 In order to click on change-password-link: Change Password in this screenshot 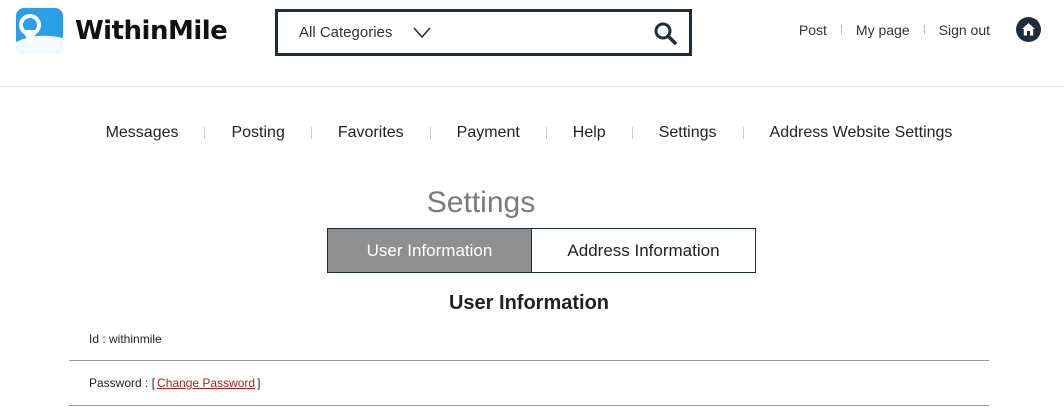, I will do `click(206, 383)`.